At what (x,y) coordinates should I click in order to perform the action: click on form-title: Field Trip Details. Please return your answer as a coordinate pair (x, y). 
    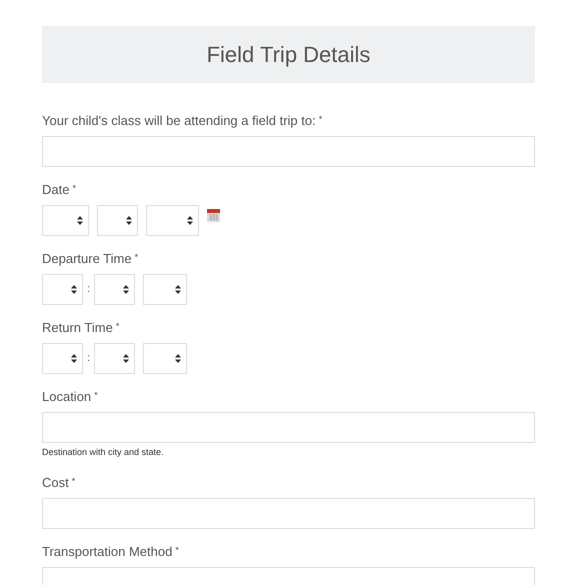
    Looking at the image, I should click on (288, 55).